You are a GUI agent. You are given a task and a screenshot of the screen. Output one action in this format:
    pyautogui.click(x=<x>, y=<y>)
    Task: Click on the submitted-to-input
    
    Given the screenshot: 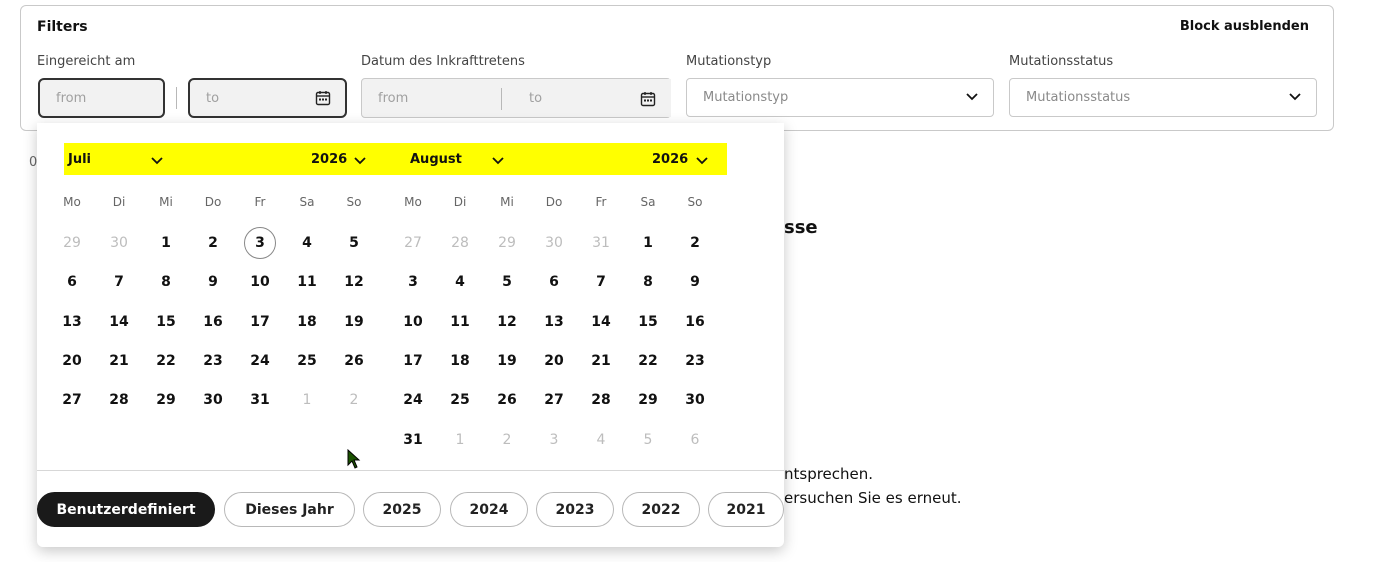 What is the action you would take?
    pyautogui.click(x=250, y=98)
    